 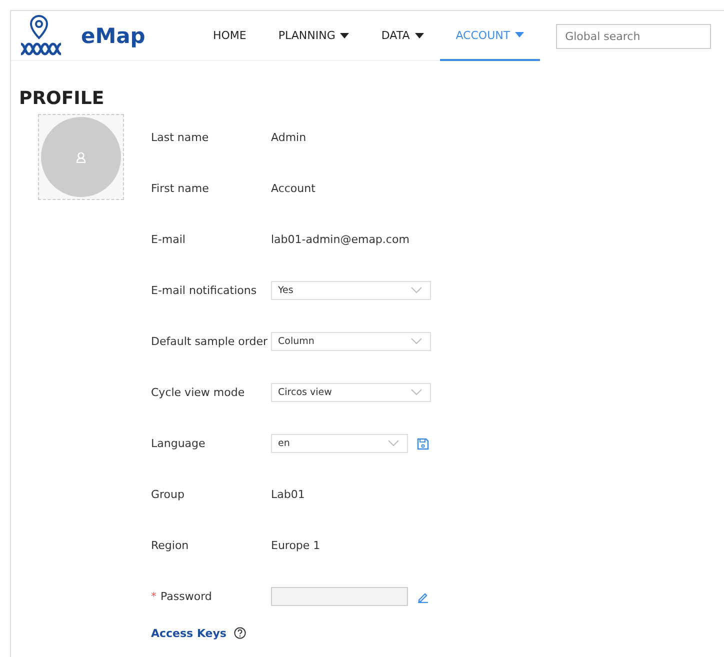 I want to click on field-label: Default sample order, so click(x=210, y=341).